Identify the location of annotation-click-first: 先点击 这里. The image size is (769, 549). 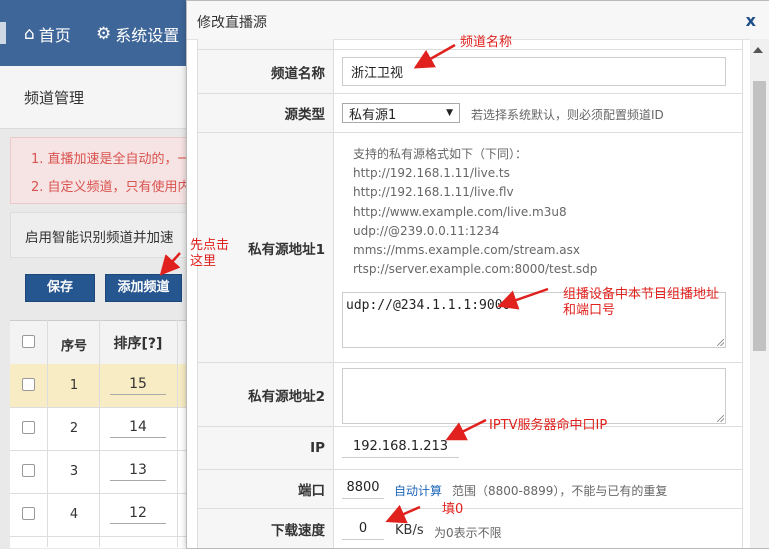
(209, 254).